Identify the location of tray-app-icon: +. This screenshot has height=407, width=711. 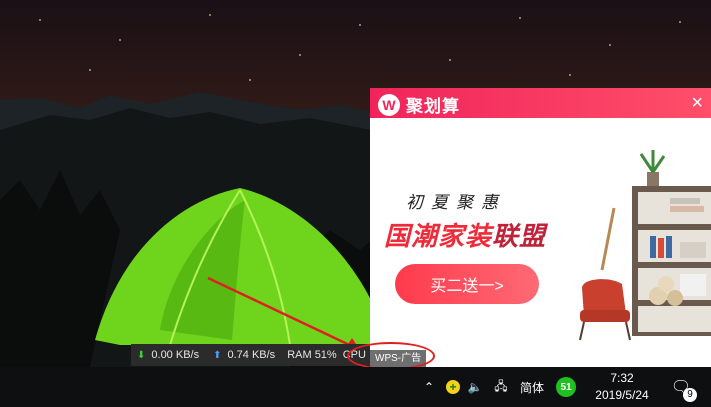
(453, 387).